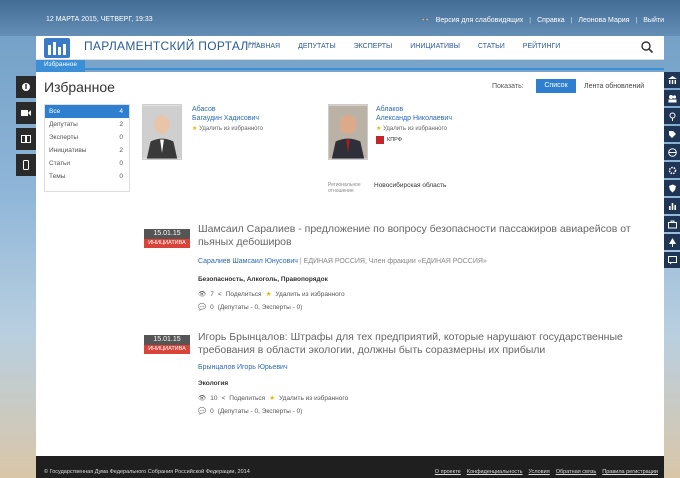 Image resolution: width=680 pixels, height=478 pixels. What do you see at coordinates (212, 294) in the screenshot?
I see `views-count: 7` at bounding box center [212, 294].